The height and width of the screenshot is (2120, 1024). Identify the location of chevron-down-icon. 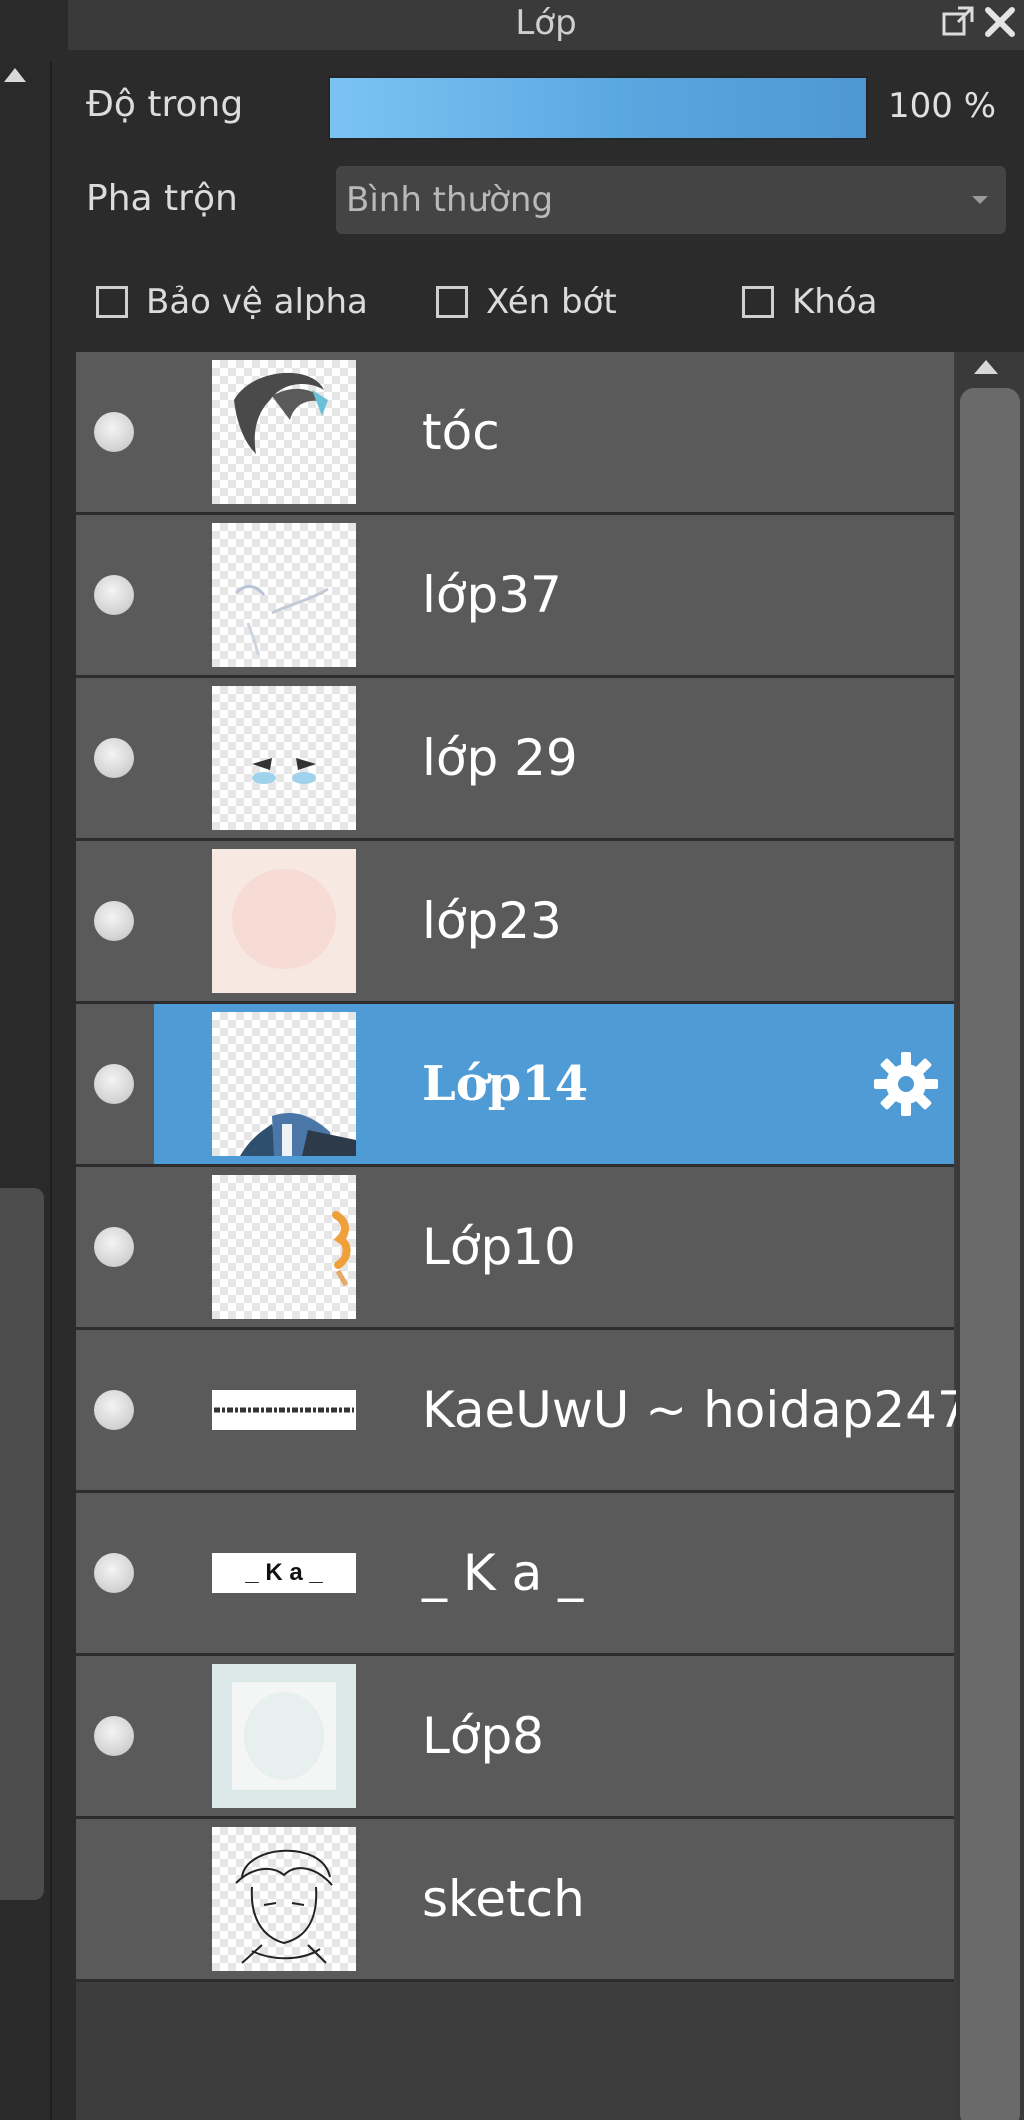
(980, 200).